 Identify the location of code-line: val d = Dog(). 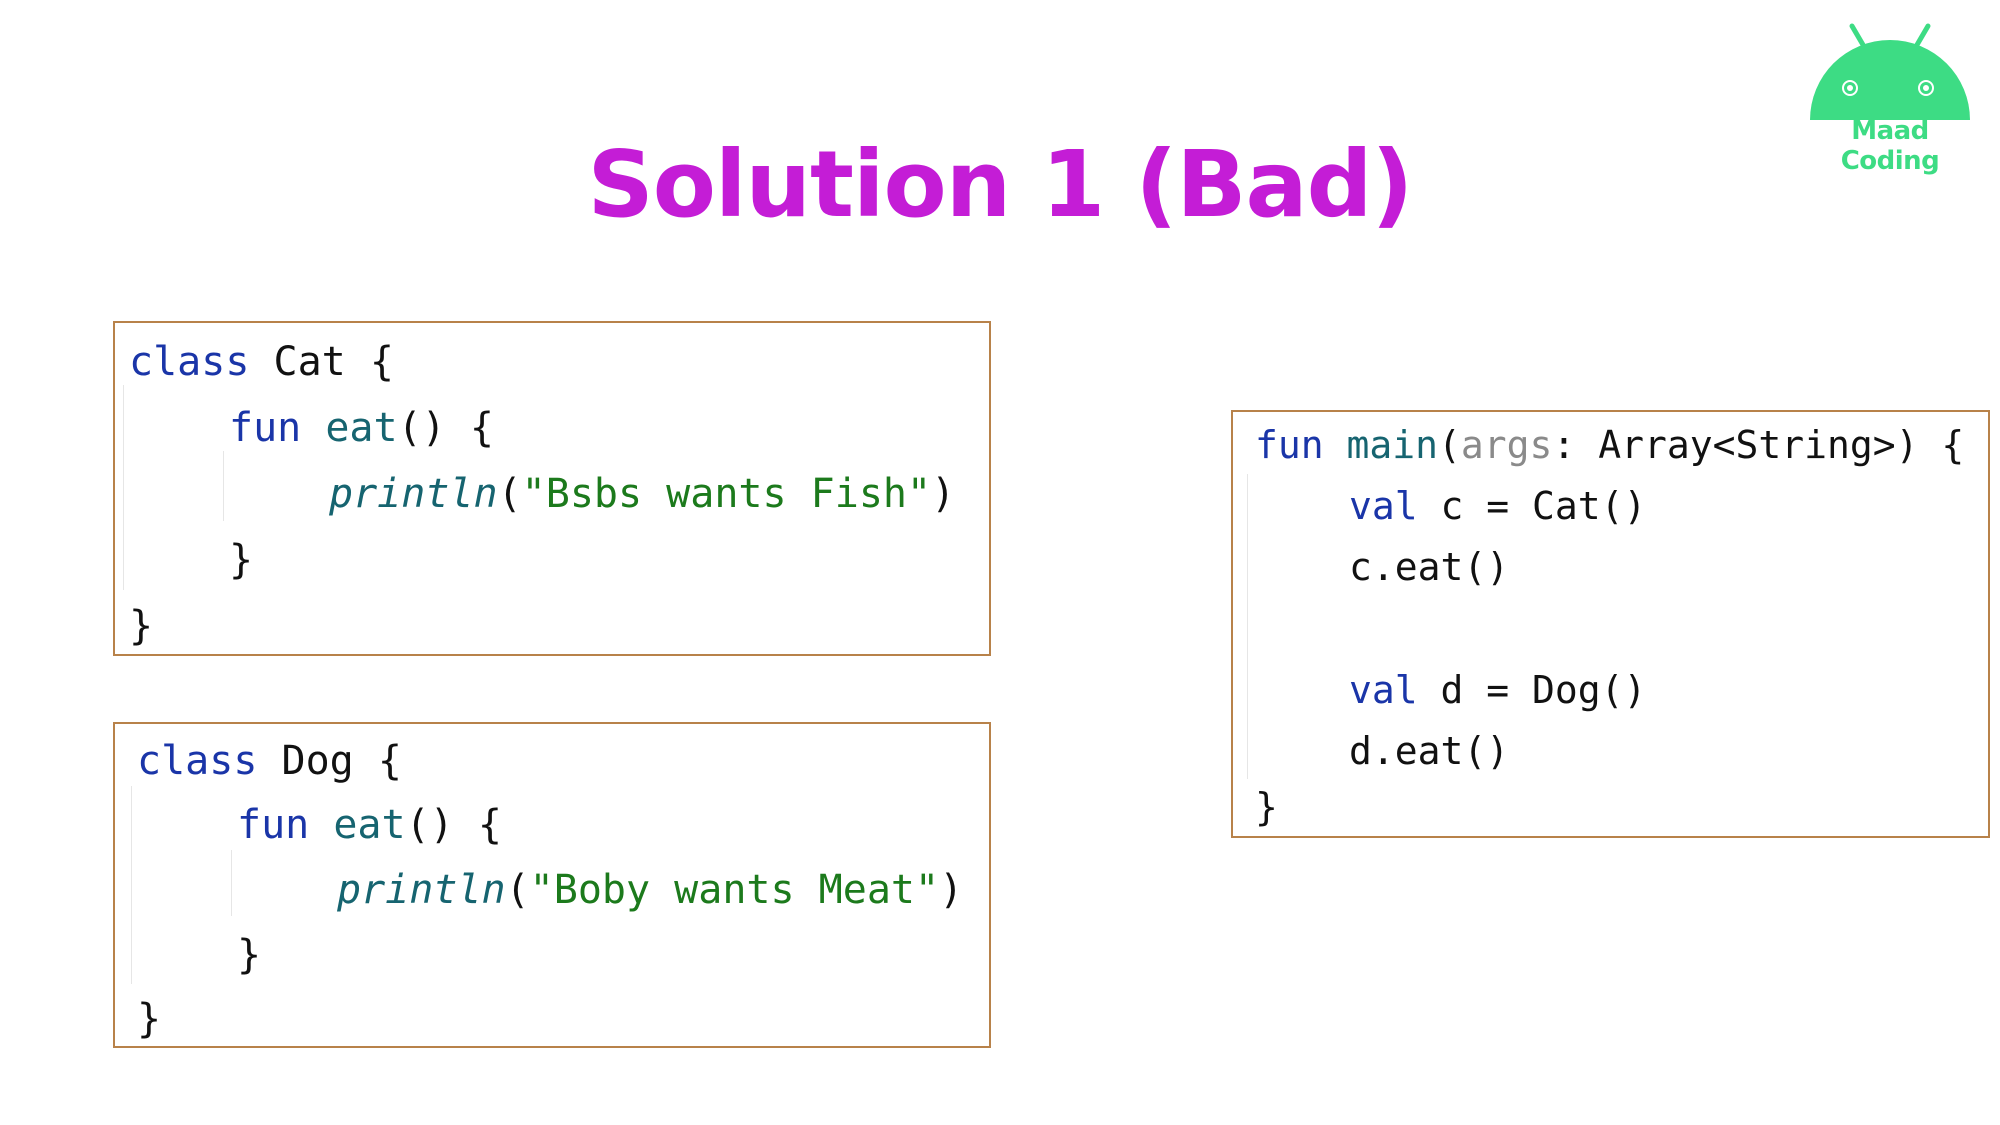
(1497, 690).